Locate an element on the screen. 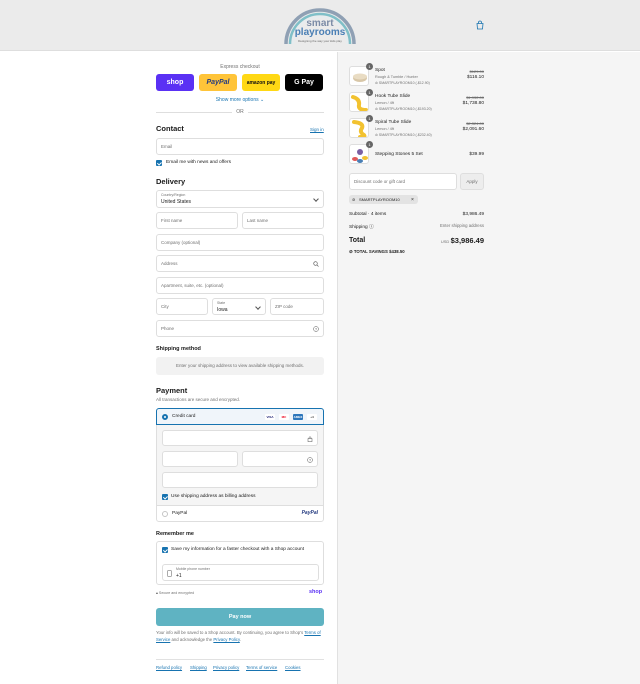  first-name-placeholder: First name is located at coordinates (172, 220).